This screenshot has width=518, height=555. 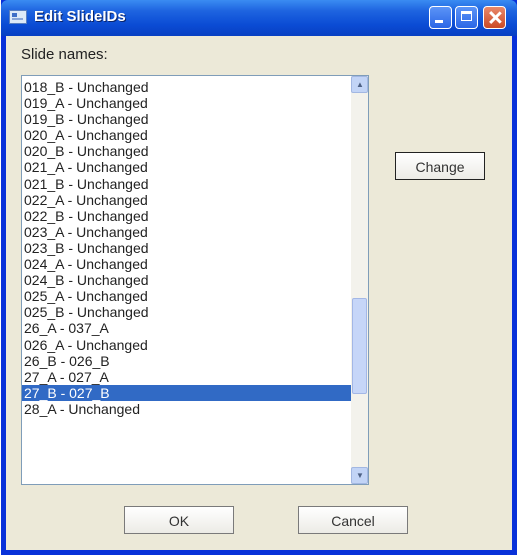 I want to click on chevron-up-icon: ▲, so click(x=360, y=84).